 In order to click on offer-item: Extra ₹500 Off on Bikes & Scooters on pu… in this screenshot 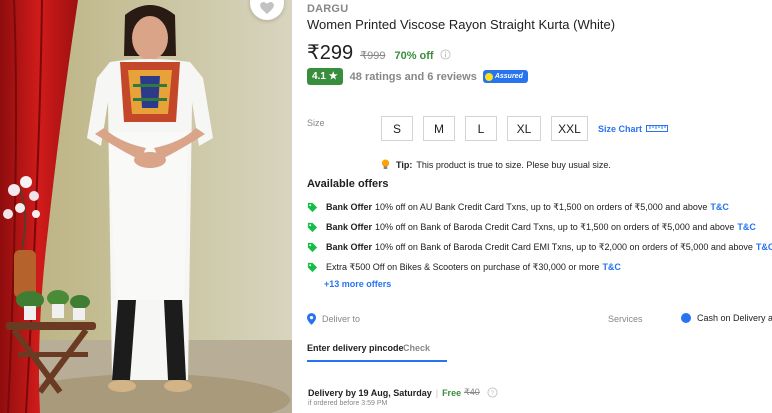, I will do `click(539, 267)`.